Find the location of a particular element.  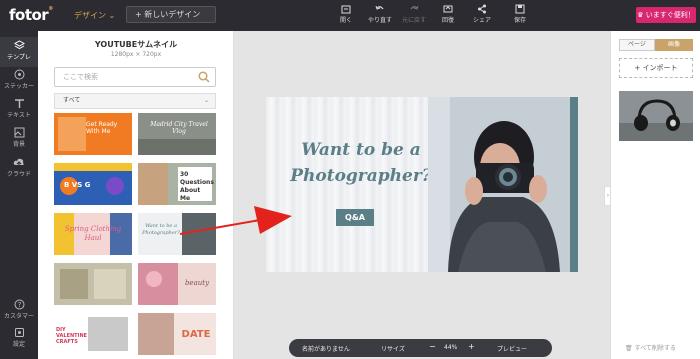

template-thumb: B VS G is located at coordinates (93, 184).